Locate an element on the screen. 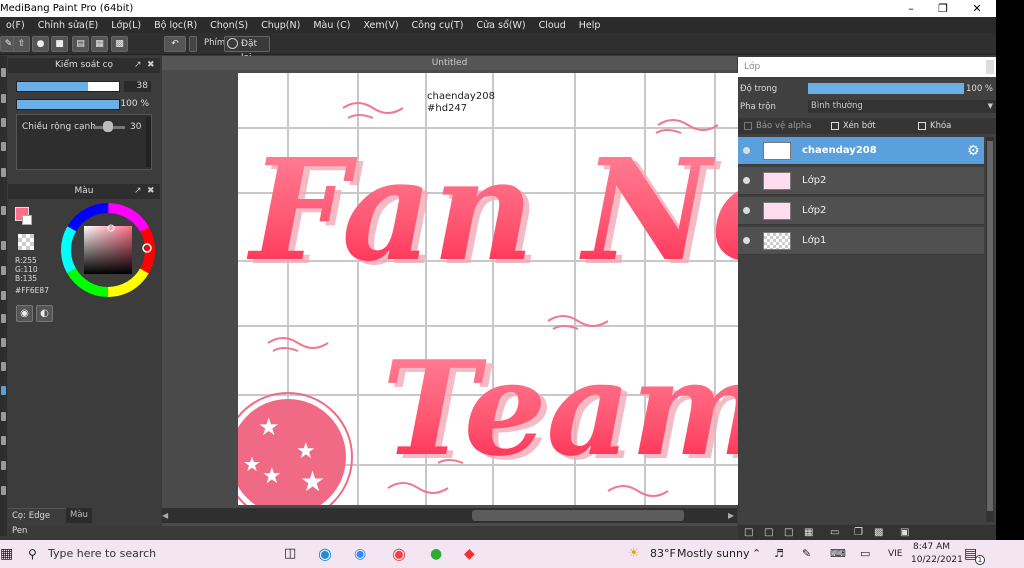 The image size is (1024, 568). document-tab: Untitled is located at coordinates (449, 63).